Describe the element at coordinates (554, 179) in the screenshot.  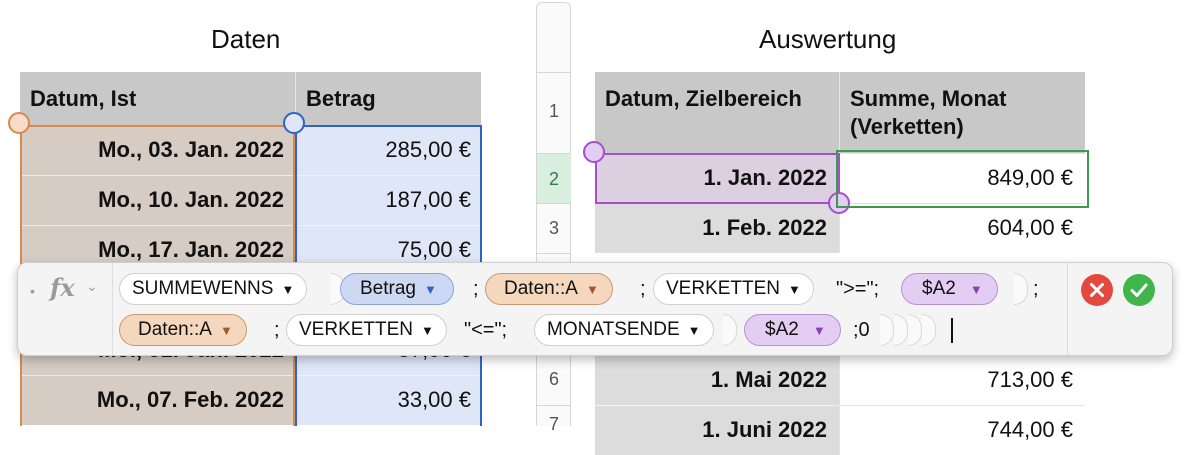
I see `row-number: 2` at that location.